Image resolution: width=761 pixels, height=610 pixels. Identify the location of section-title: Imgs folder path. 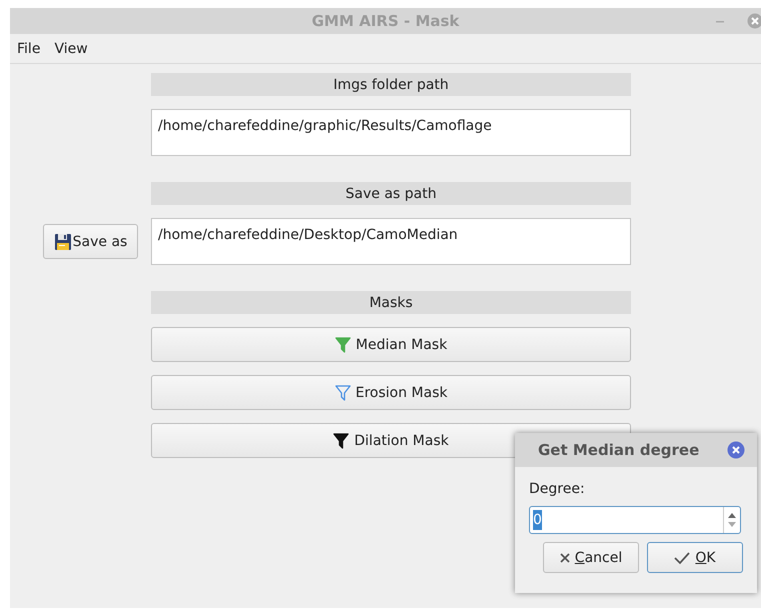
(391, 84).